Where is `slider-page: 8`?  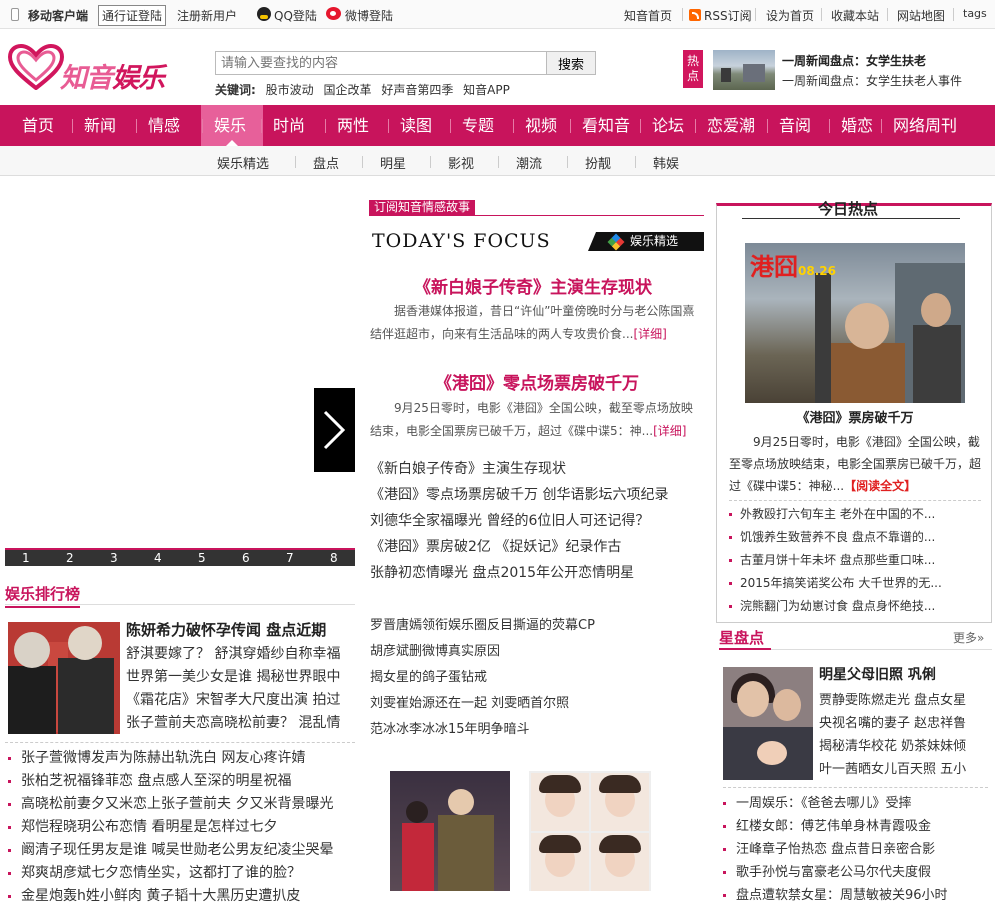
slider-page: 8 is located at coordinates (334, 558).